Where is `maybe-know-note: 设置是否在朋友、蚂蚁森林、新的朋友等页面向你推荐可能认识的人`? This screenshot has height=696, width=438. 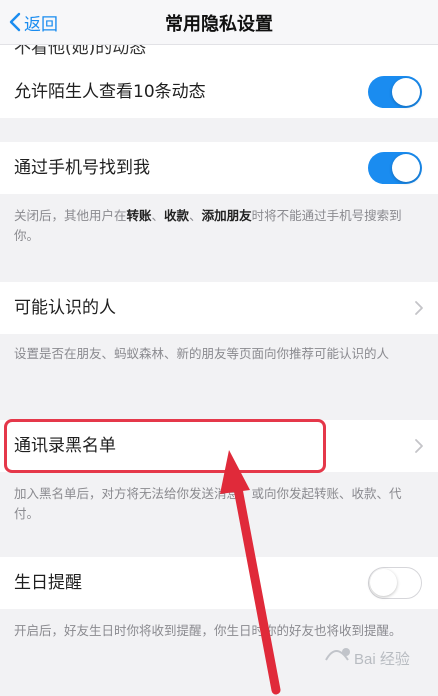 maybe-know-note: 设置是否在朋友、蚂蚁森林、新的朋友等页面向你推荐可能认识的人 is located at coordinates (219, 362).